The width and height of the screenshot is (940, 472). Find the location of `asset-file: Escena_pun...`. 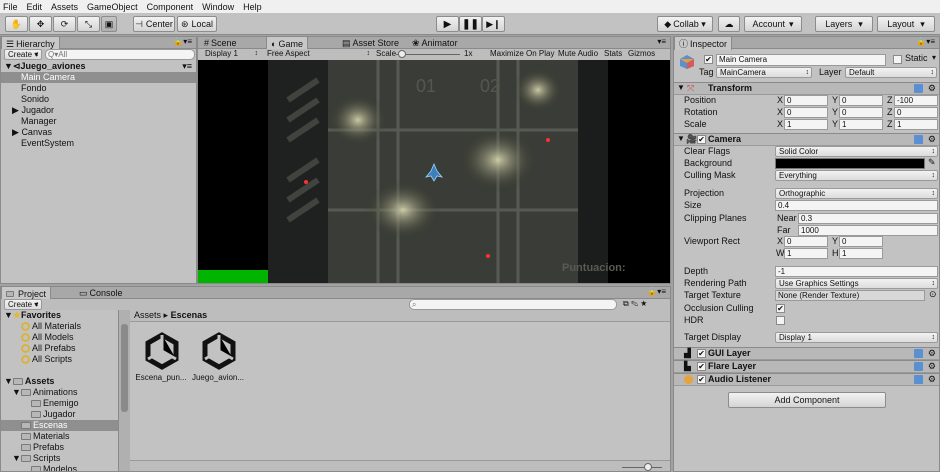

asset-file: Escena_pun... is located at coordinates (161, 356).